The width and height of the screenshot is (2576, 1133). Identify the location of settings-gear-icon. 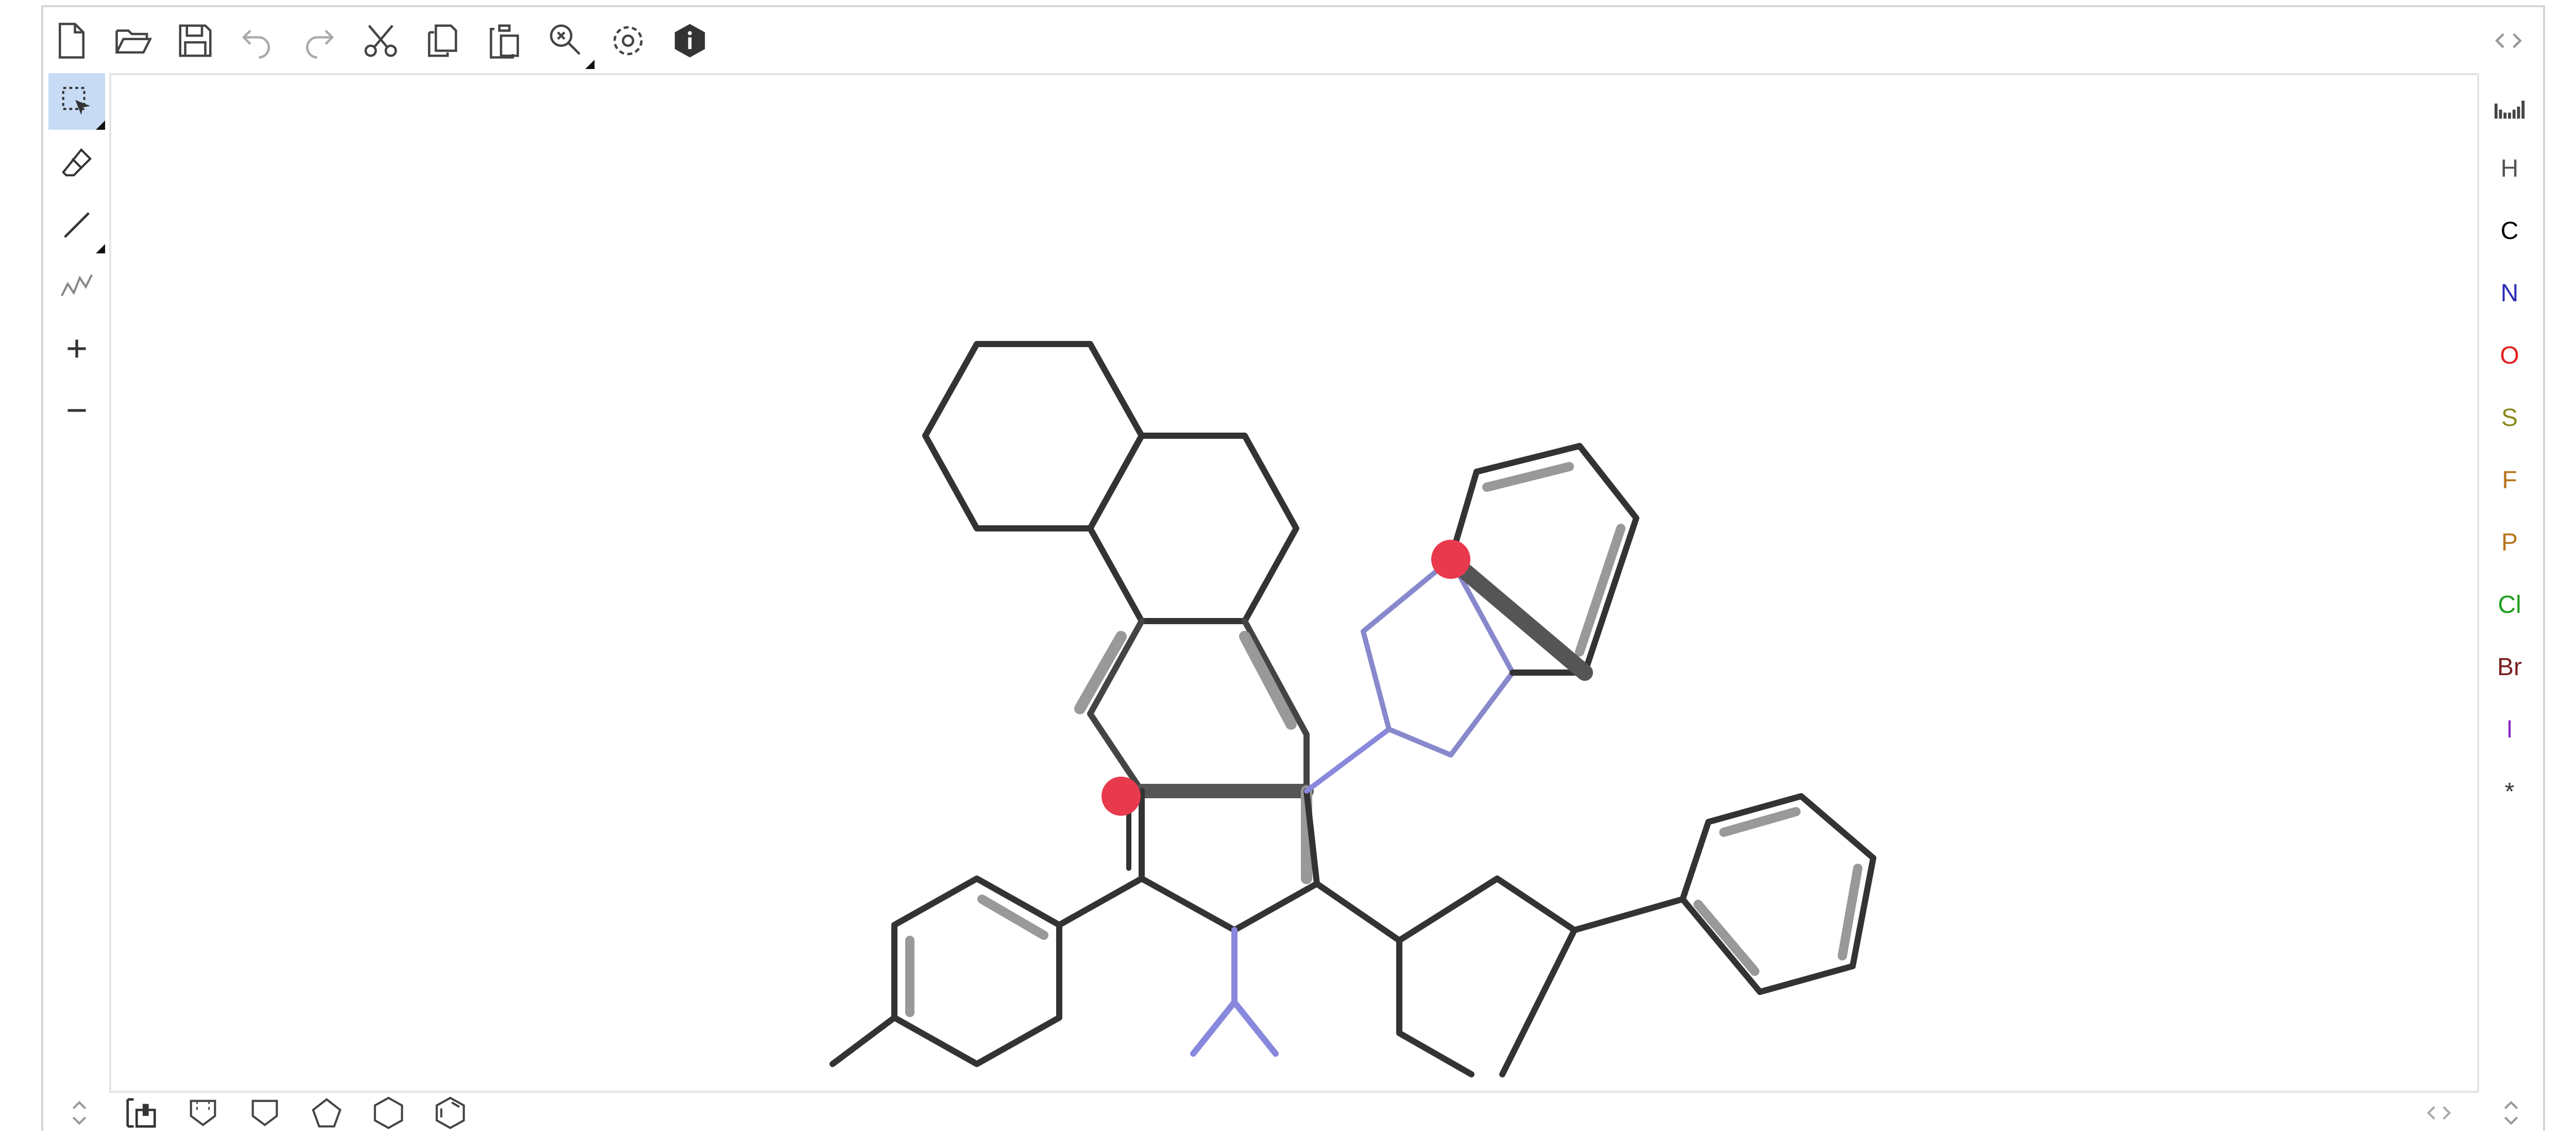
(628, 41).